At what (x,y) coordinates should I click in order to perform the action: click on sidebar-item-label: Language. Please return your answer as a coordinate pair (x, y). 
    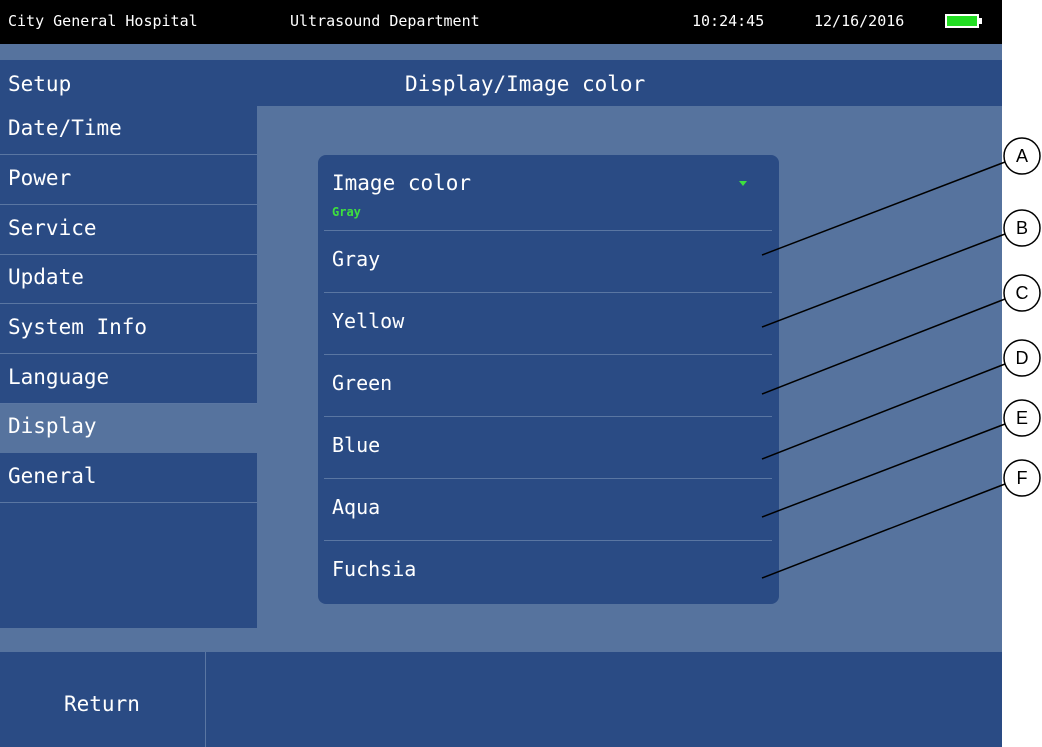
    Looking at the image, I should click on (59, 377).